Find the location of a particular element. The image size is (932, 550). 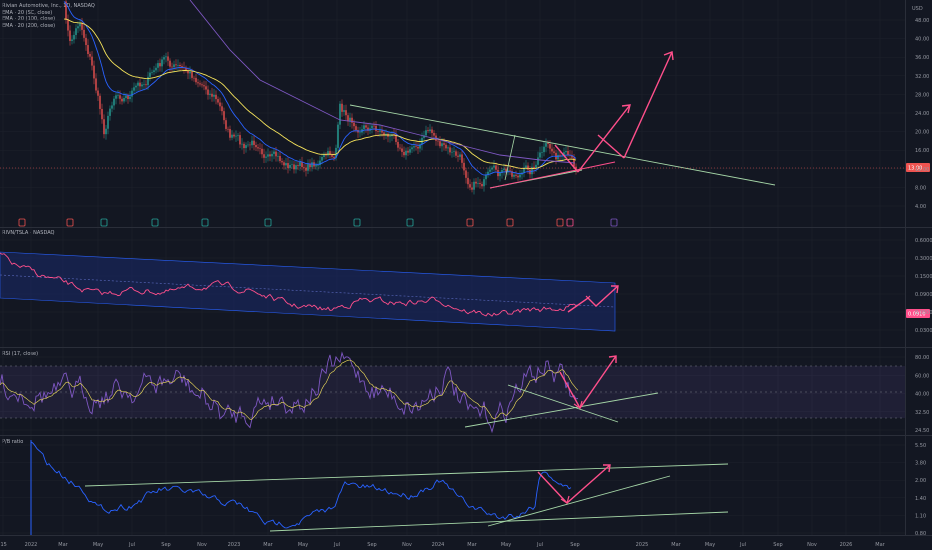

rsi-tick-label: 32.50 is located at coordinates (922, 413).